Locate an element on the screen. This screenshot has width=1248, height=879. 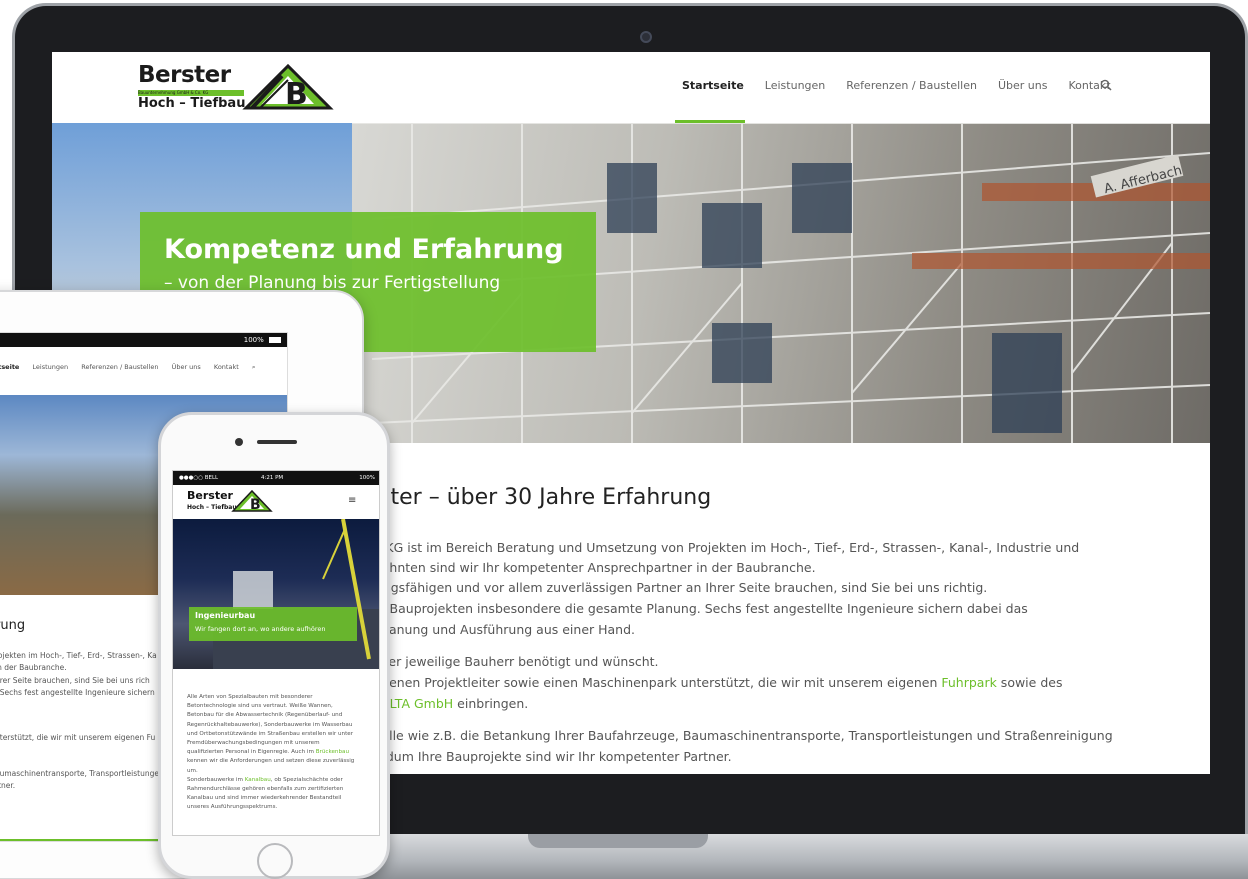
logo-mark-icon: B is located at coordinates (288, 87).